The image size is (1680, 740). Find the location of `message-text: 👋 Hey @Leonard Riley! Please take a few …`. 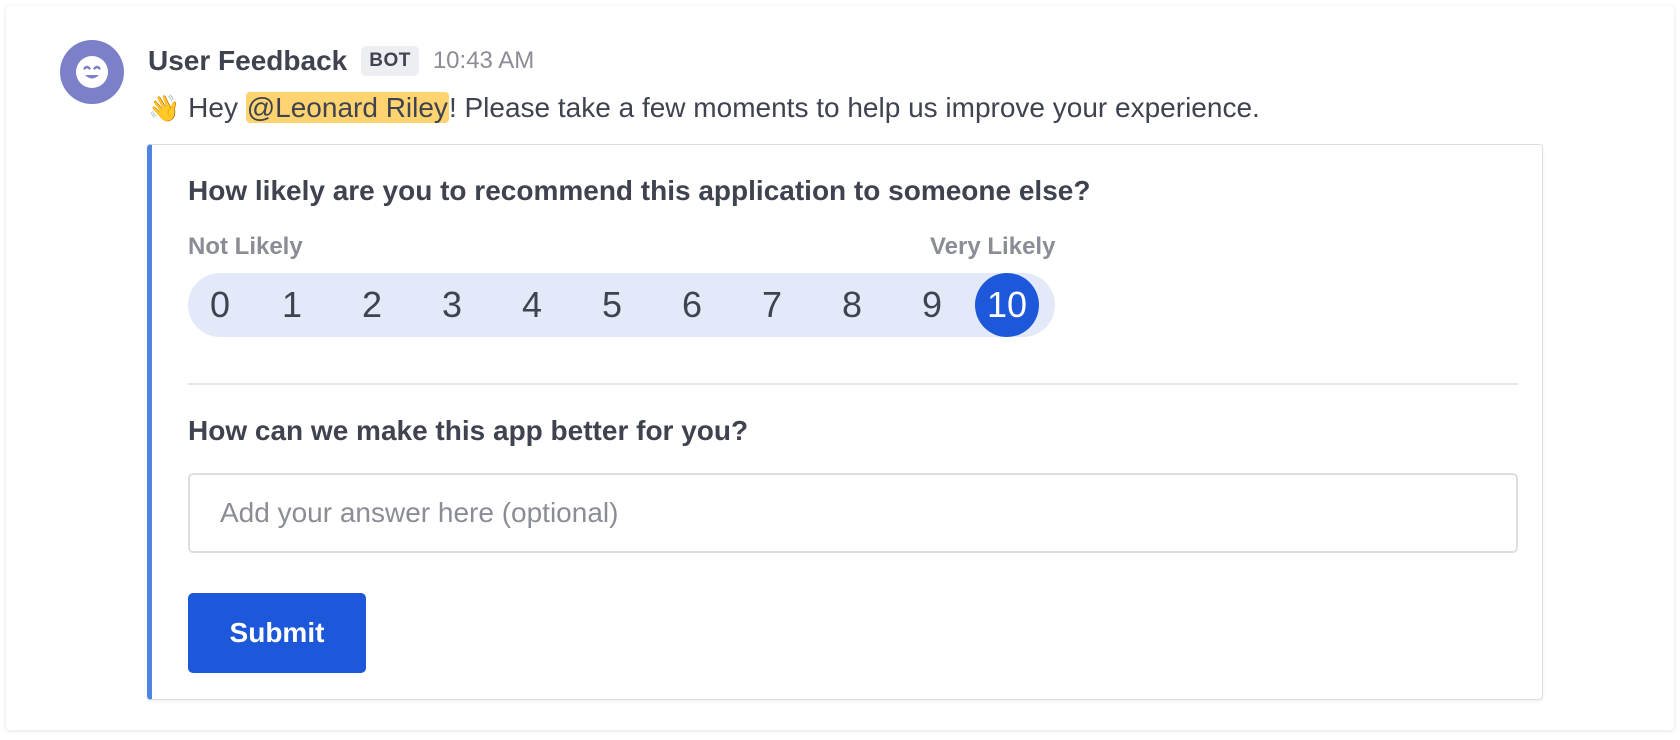

message-text: 👋 Hey @Leonard Riley! Please take a few … is located at coordinates (704, 108).